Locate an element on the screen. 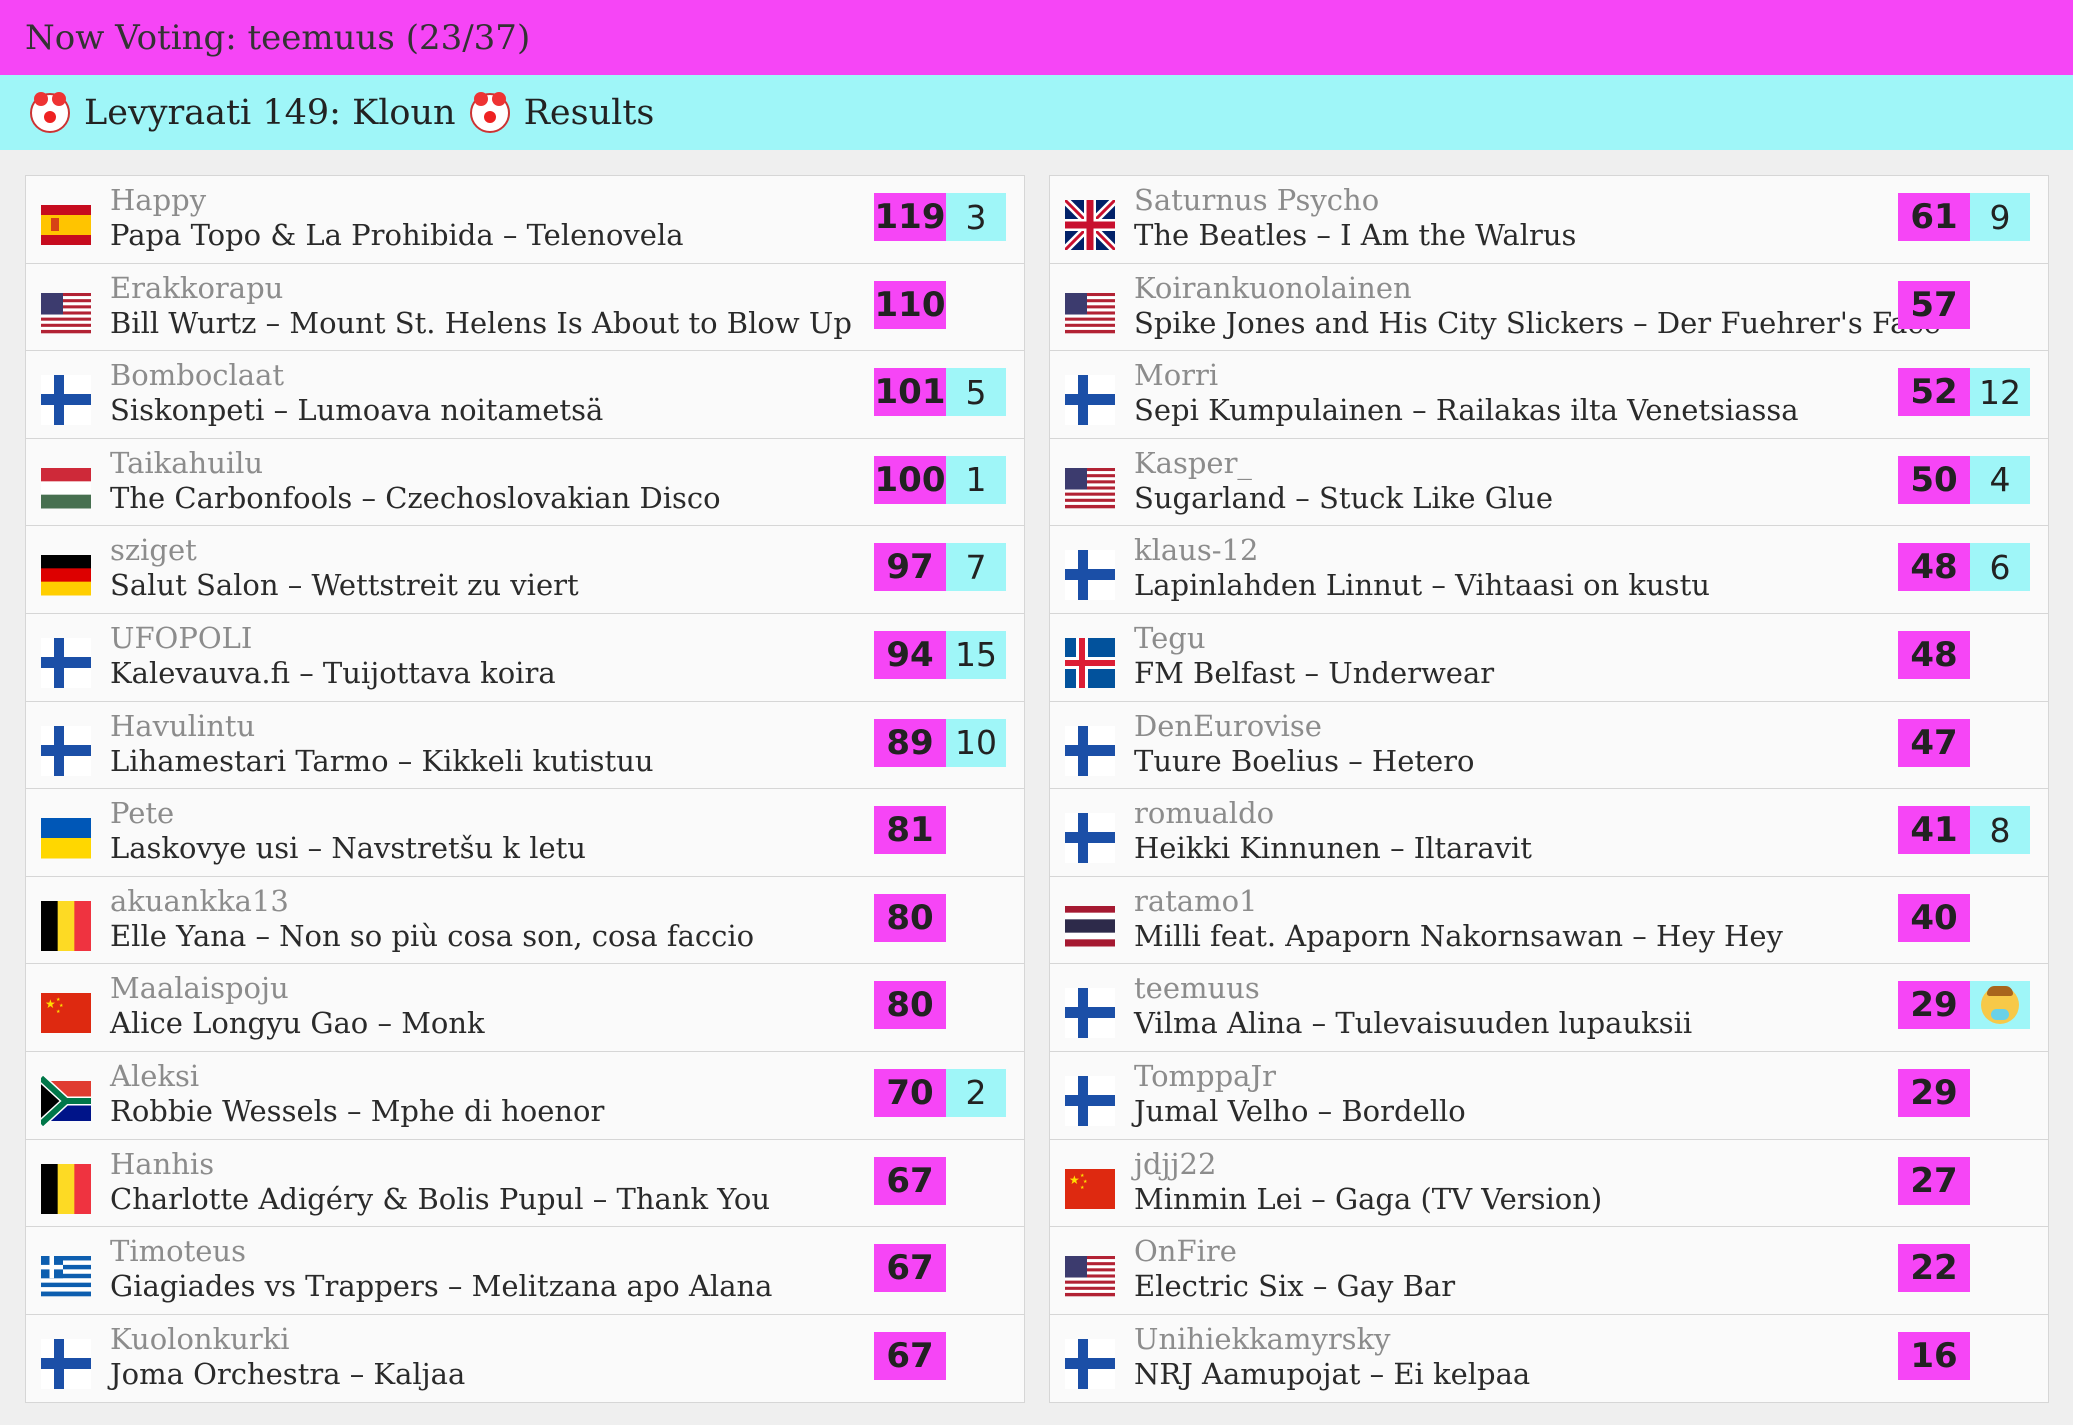 This screenshot has height=1425, width=2073. total-score: 100 is located at coordinates (910, 479).